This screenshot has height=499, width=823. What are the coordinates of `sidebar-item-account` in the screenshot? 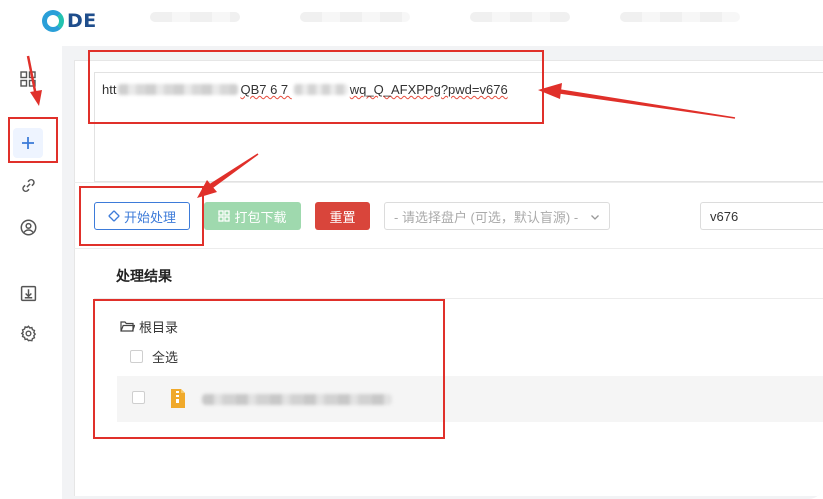 It's located at (28, 227).